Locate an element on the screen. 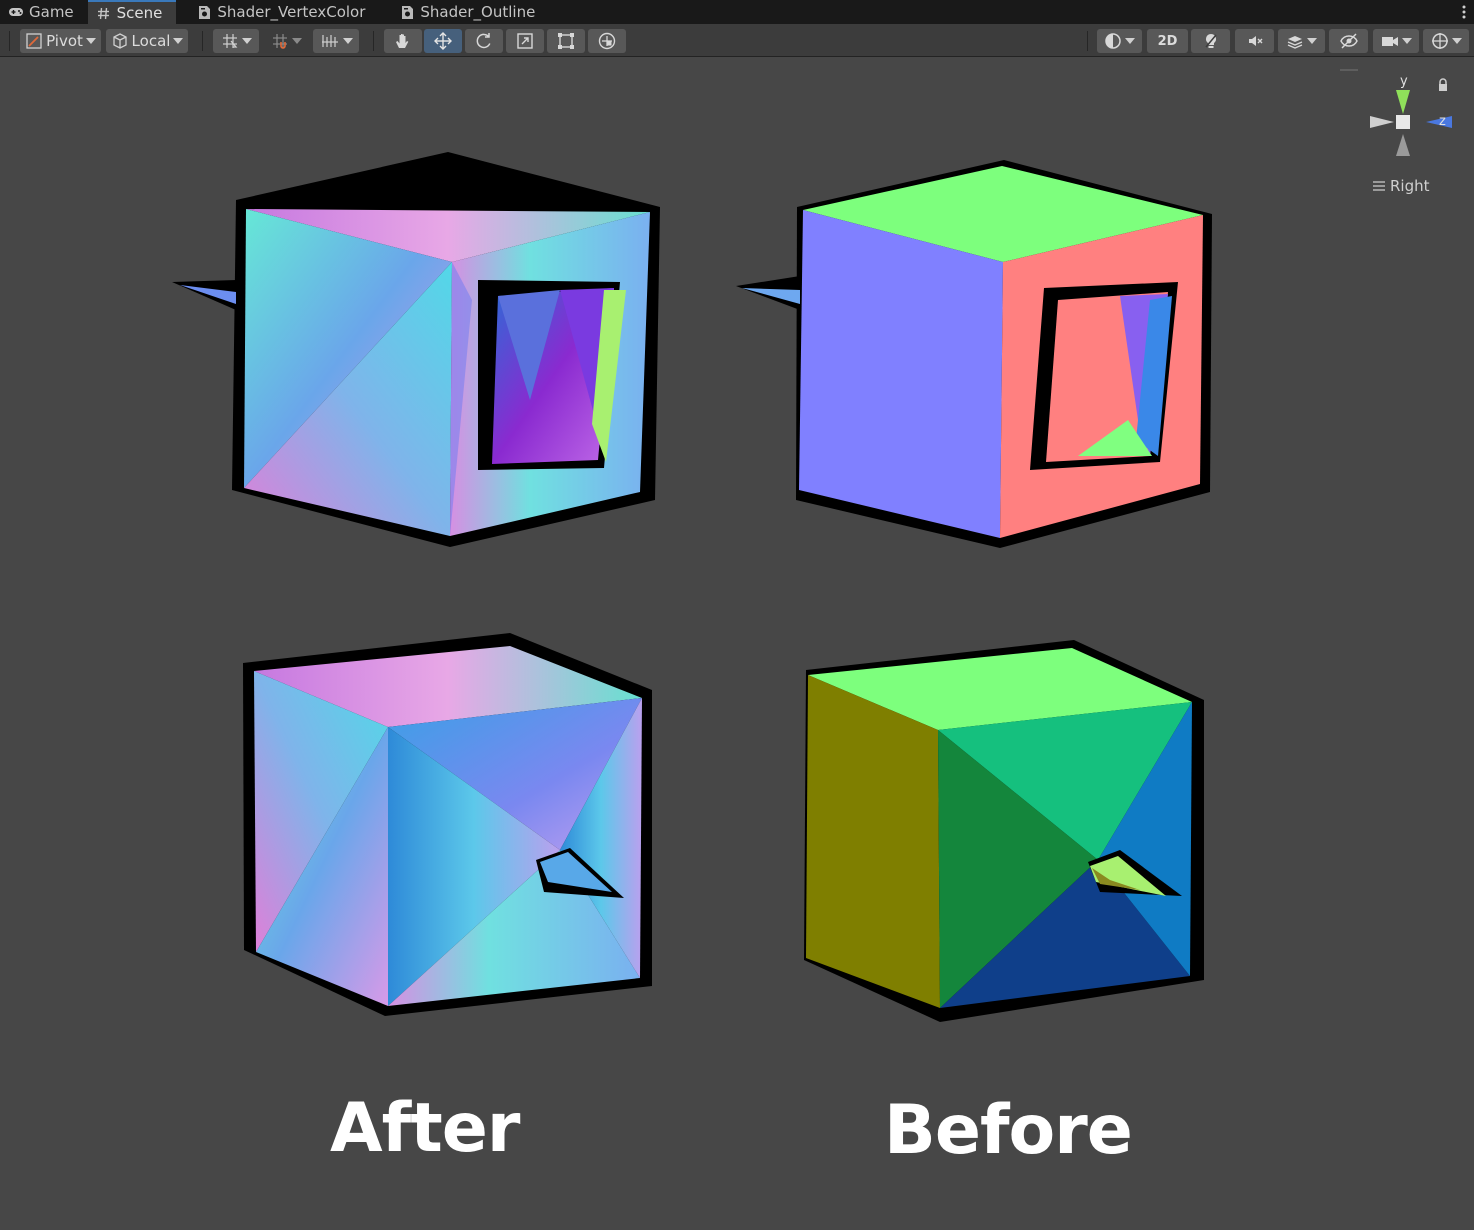 The width and height of the screenshot is (1474, 1230). gizmo-center-cube is located at coordinates (1403, 122).